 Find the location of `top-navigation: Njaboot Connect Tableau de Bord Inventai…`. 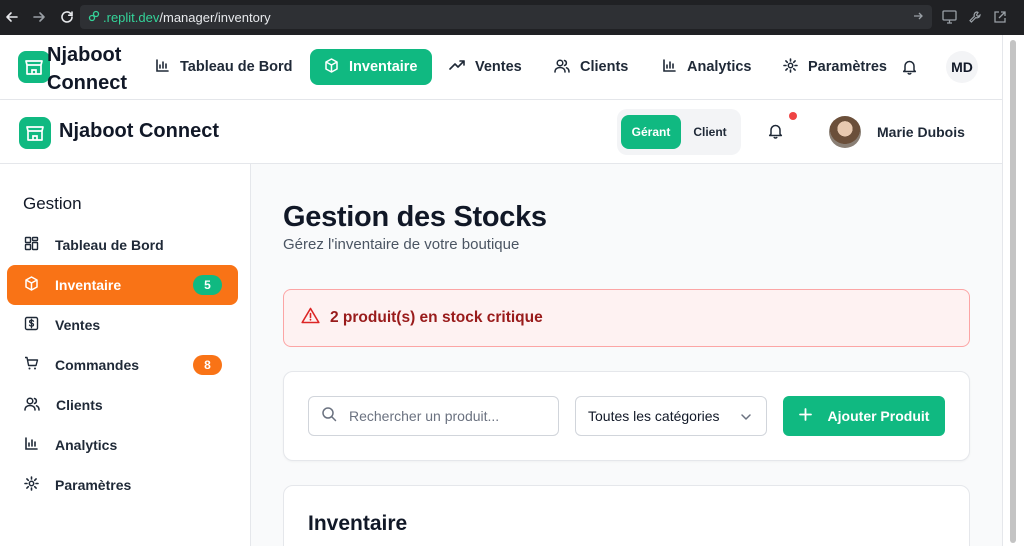

top-navigation: Njaboot Connect Tableau de Bord Inventai… is located at coordinates (501, 67).